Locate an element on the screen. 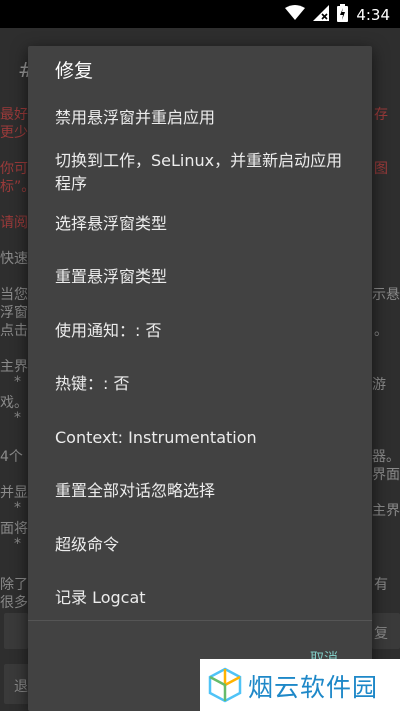  background-text: 很多 is located at coordinates (14, 603).